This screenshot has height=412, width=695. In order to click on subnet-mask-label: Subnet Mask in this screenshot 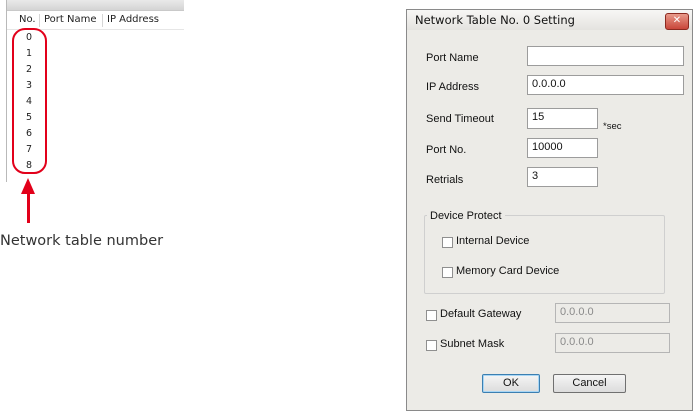, I will do `click(472, 344)`.